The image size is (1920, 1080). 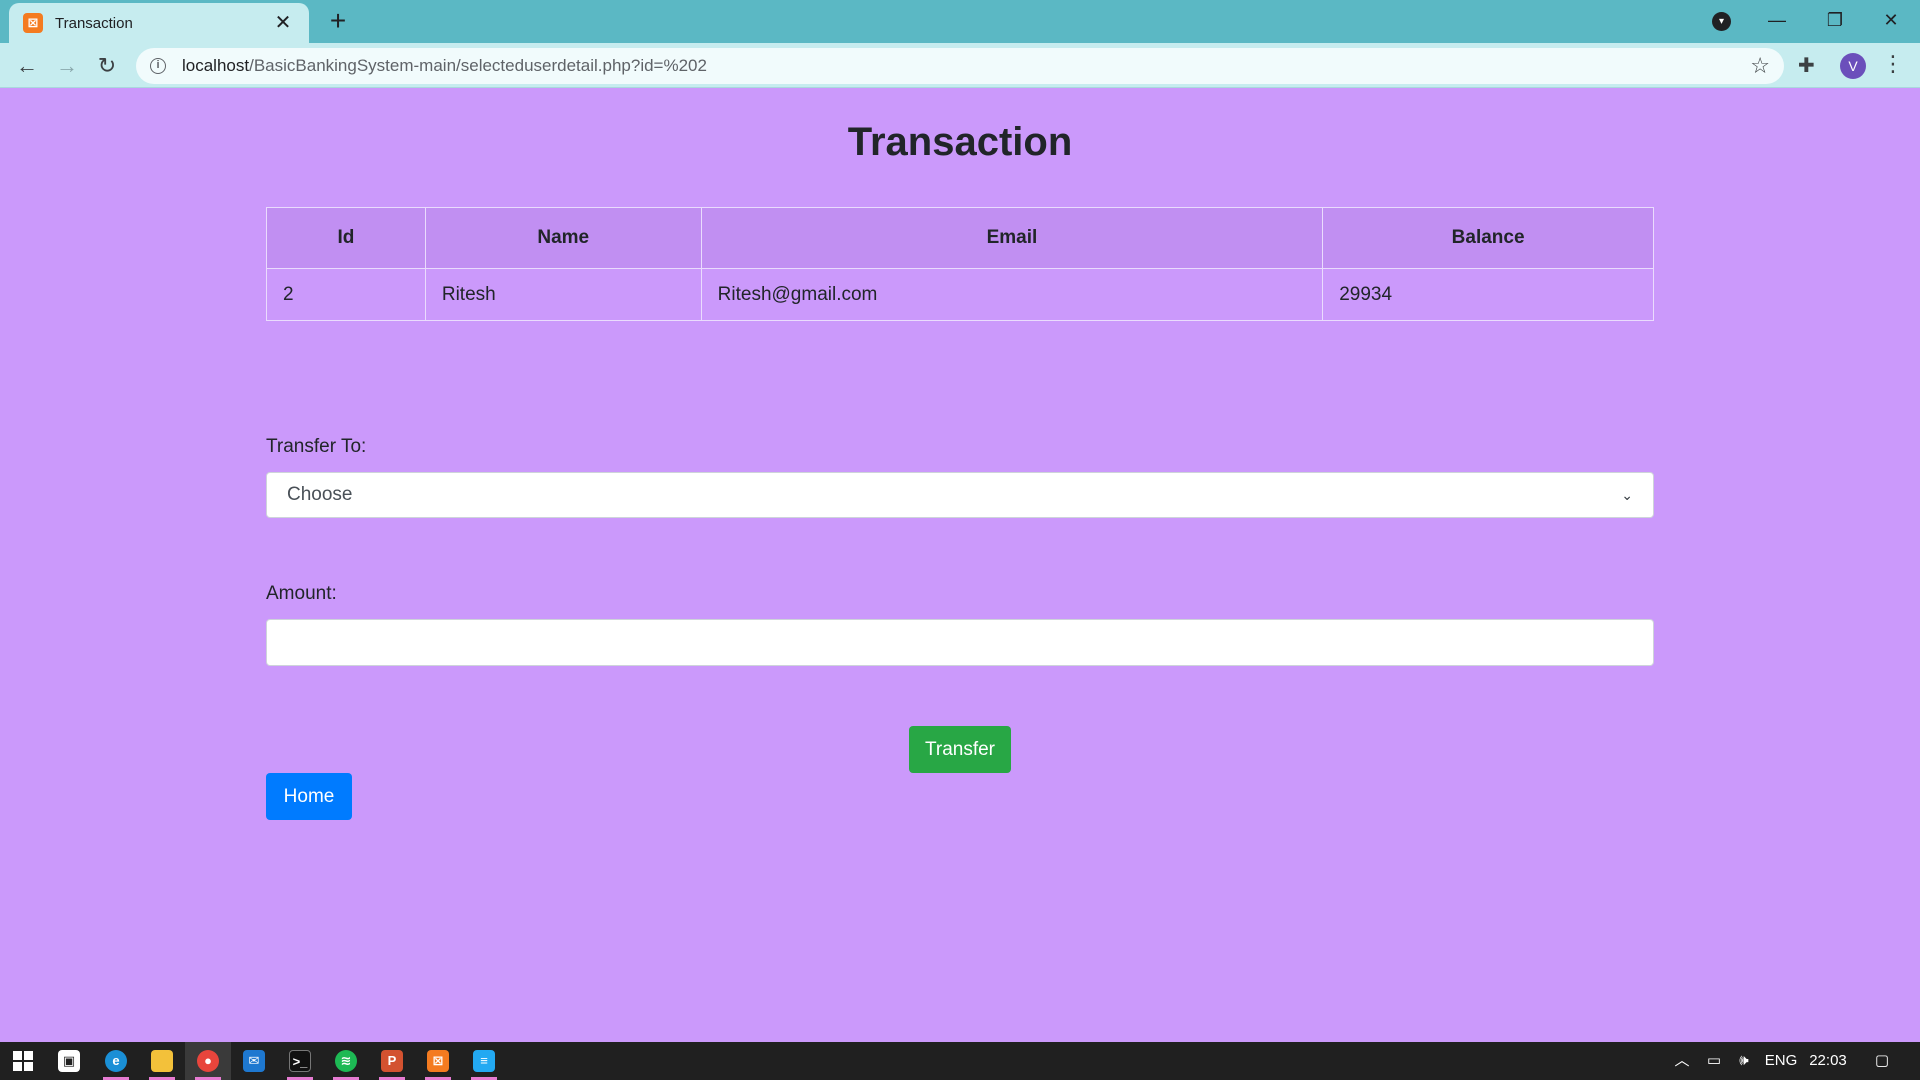 What do you see at coordinates (338, 22) in the screenshot?
I see `new-tab-button: +` at bounding box center [338, 22].